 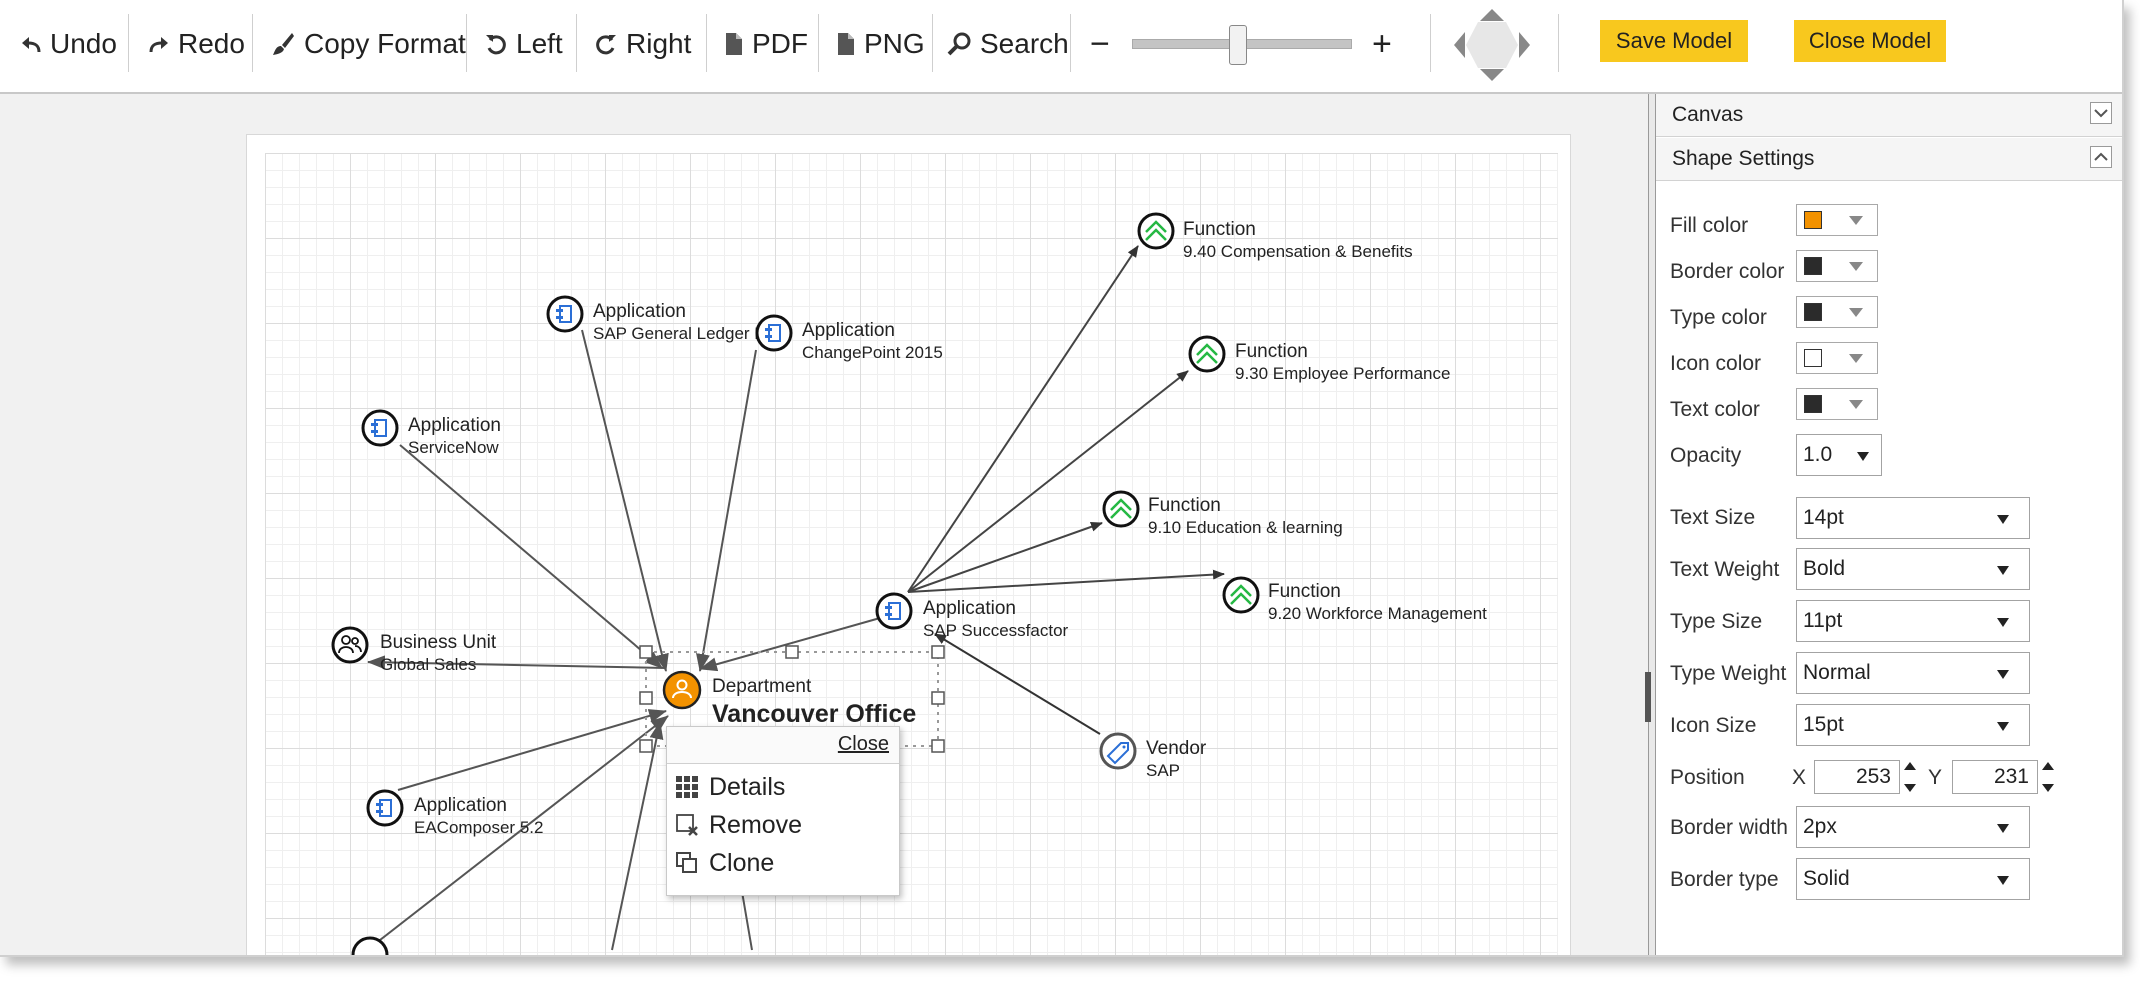 I want to click on node-vendor: Vendor SAP, so click(x=1153, y=756).